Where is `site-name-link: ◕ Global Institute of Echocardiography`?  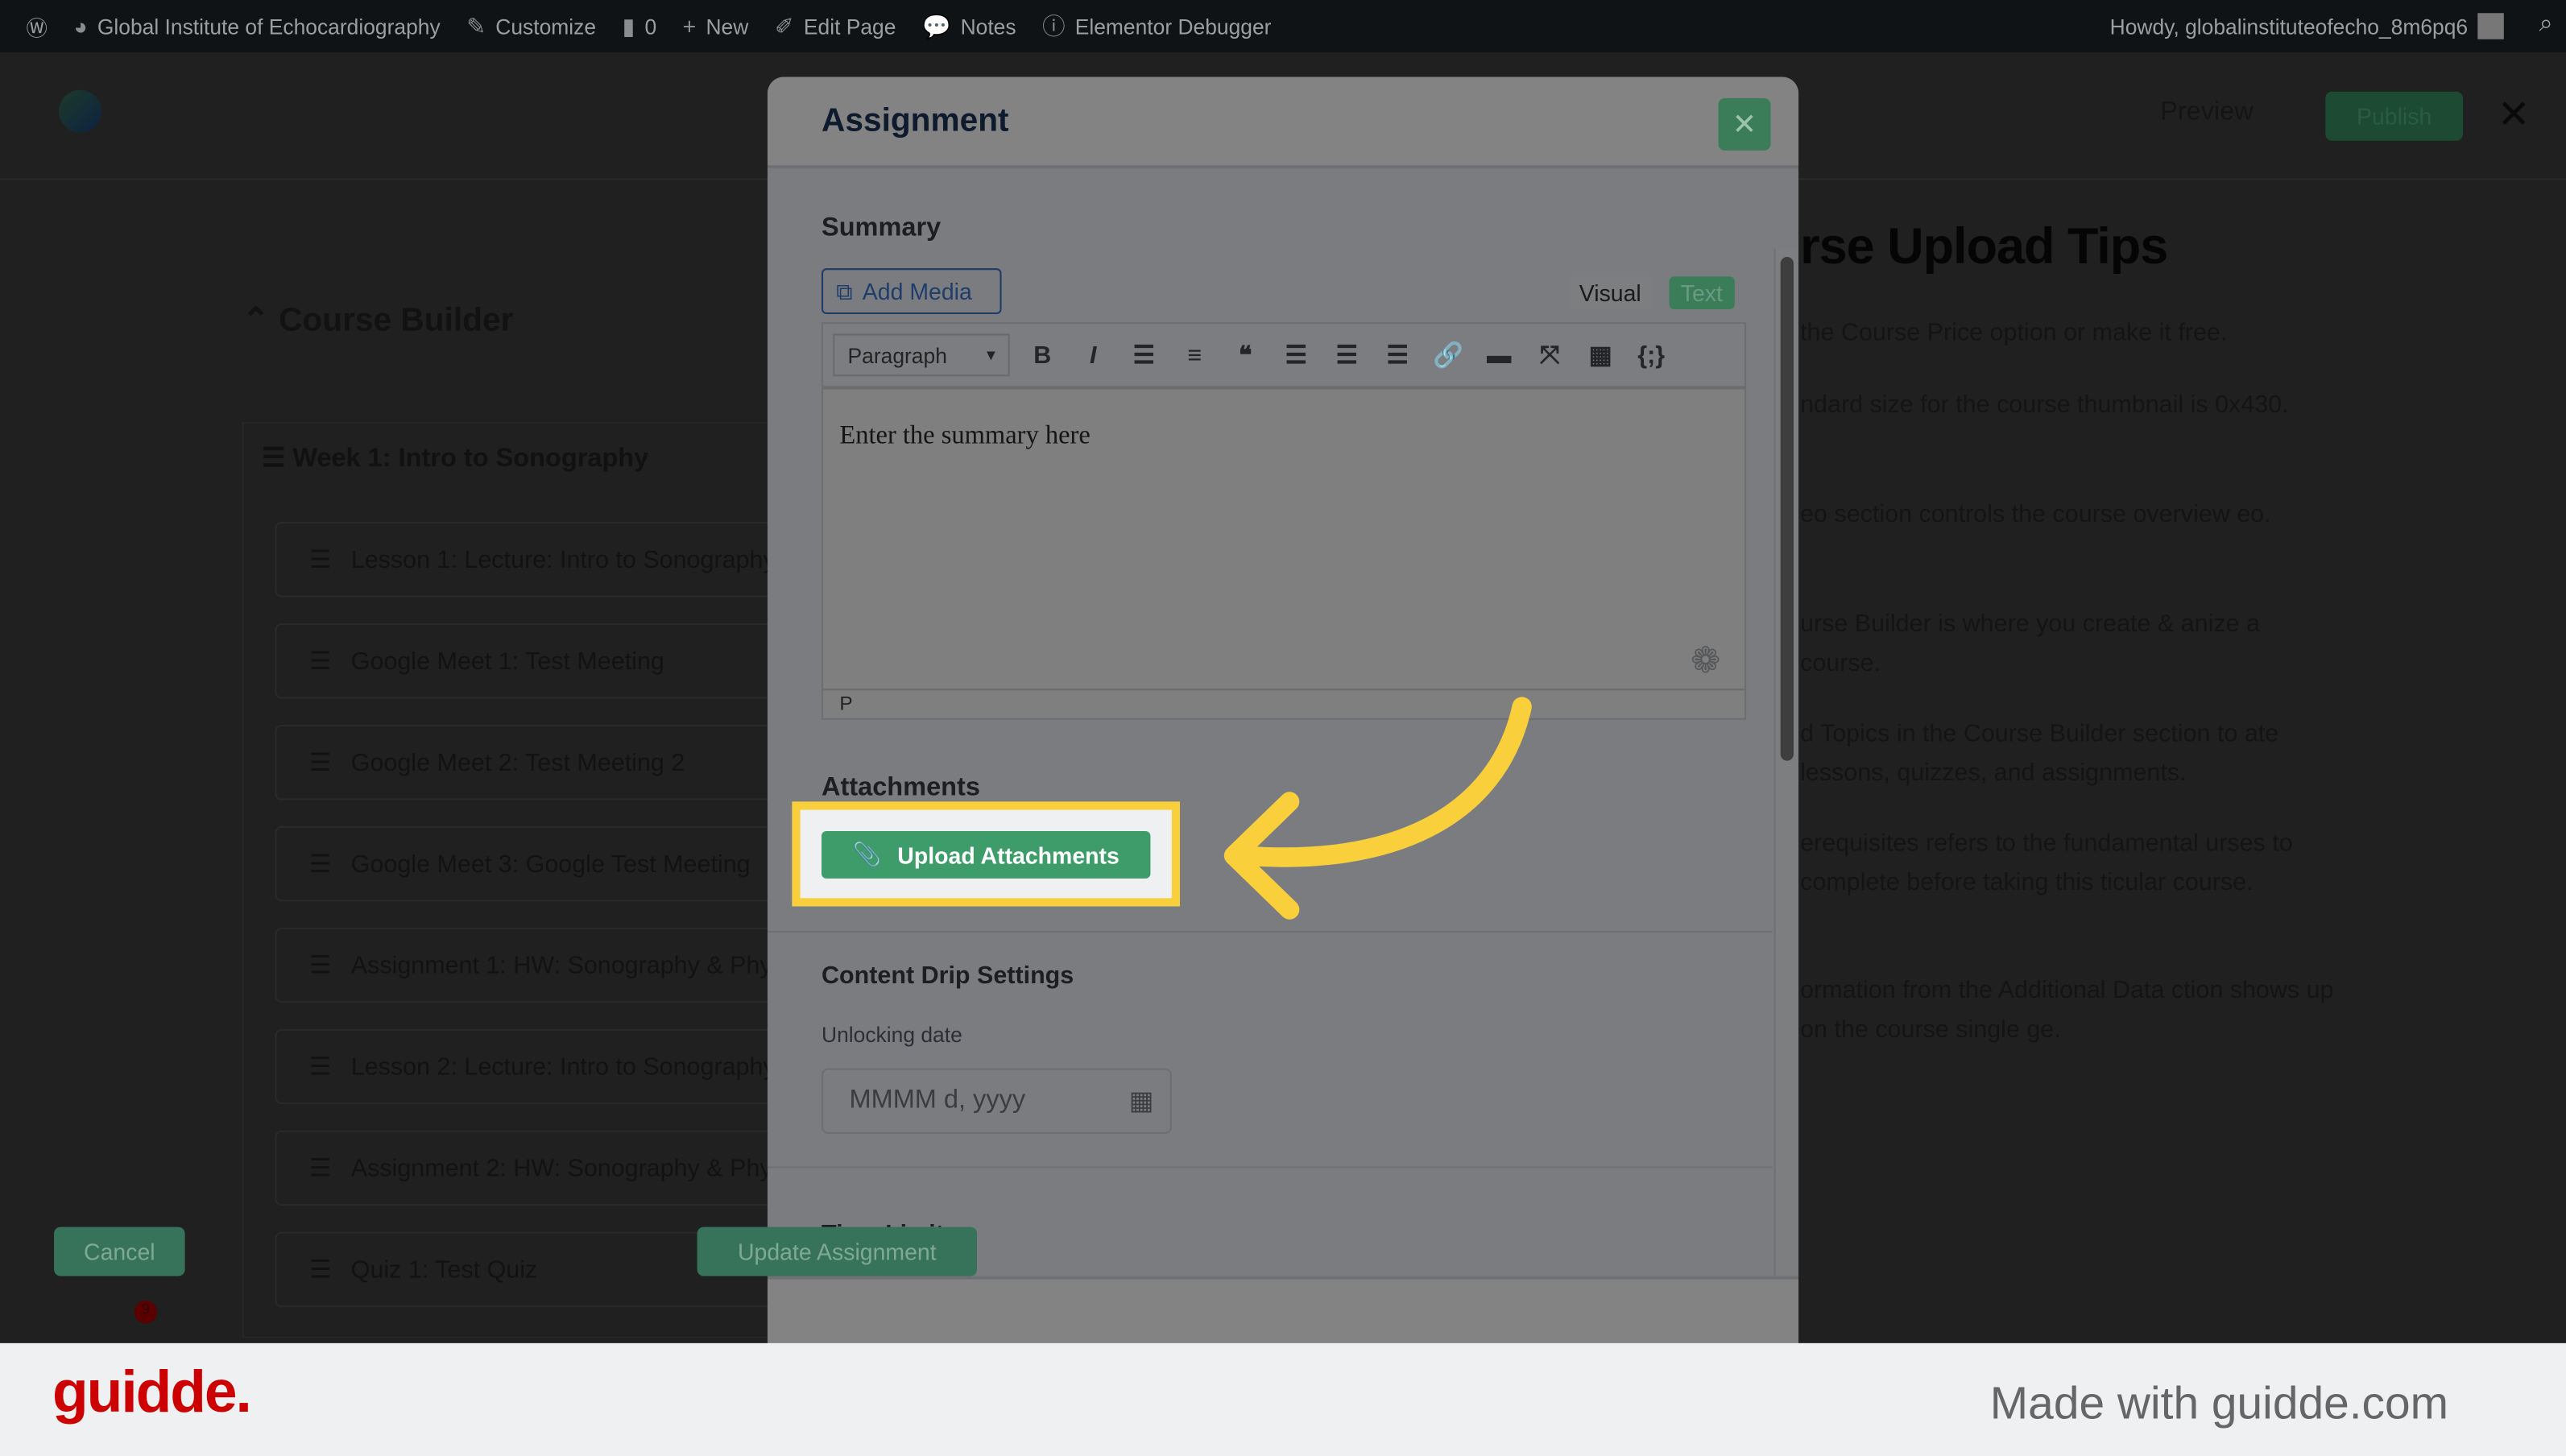 site-name-link: ◕ Global Institute of Echocardiography is located at coordinates (256, 26).